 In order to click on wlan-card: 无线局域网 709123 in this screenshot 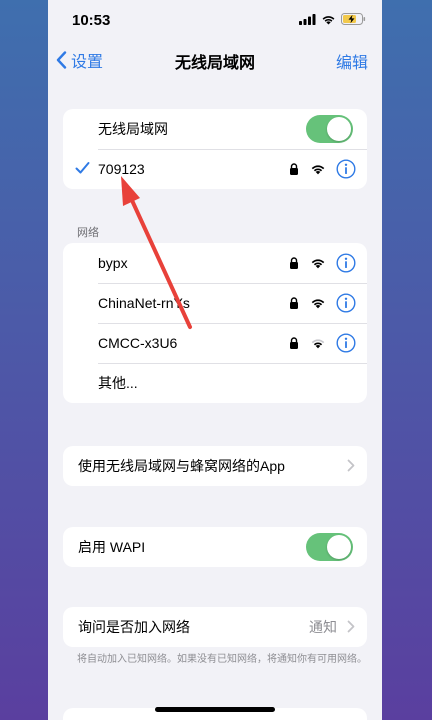, I will do `click(215, 149)`.